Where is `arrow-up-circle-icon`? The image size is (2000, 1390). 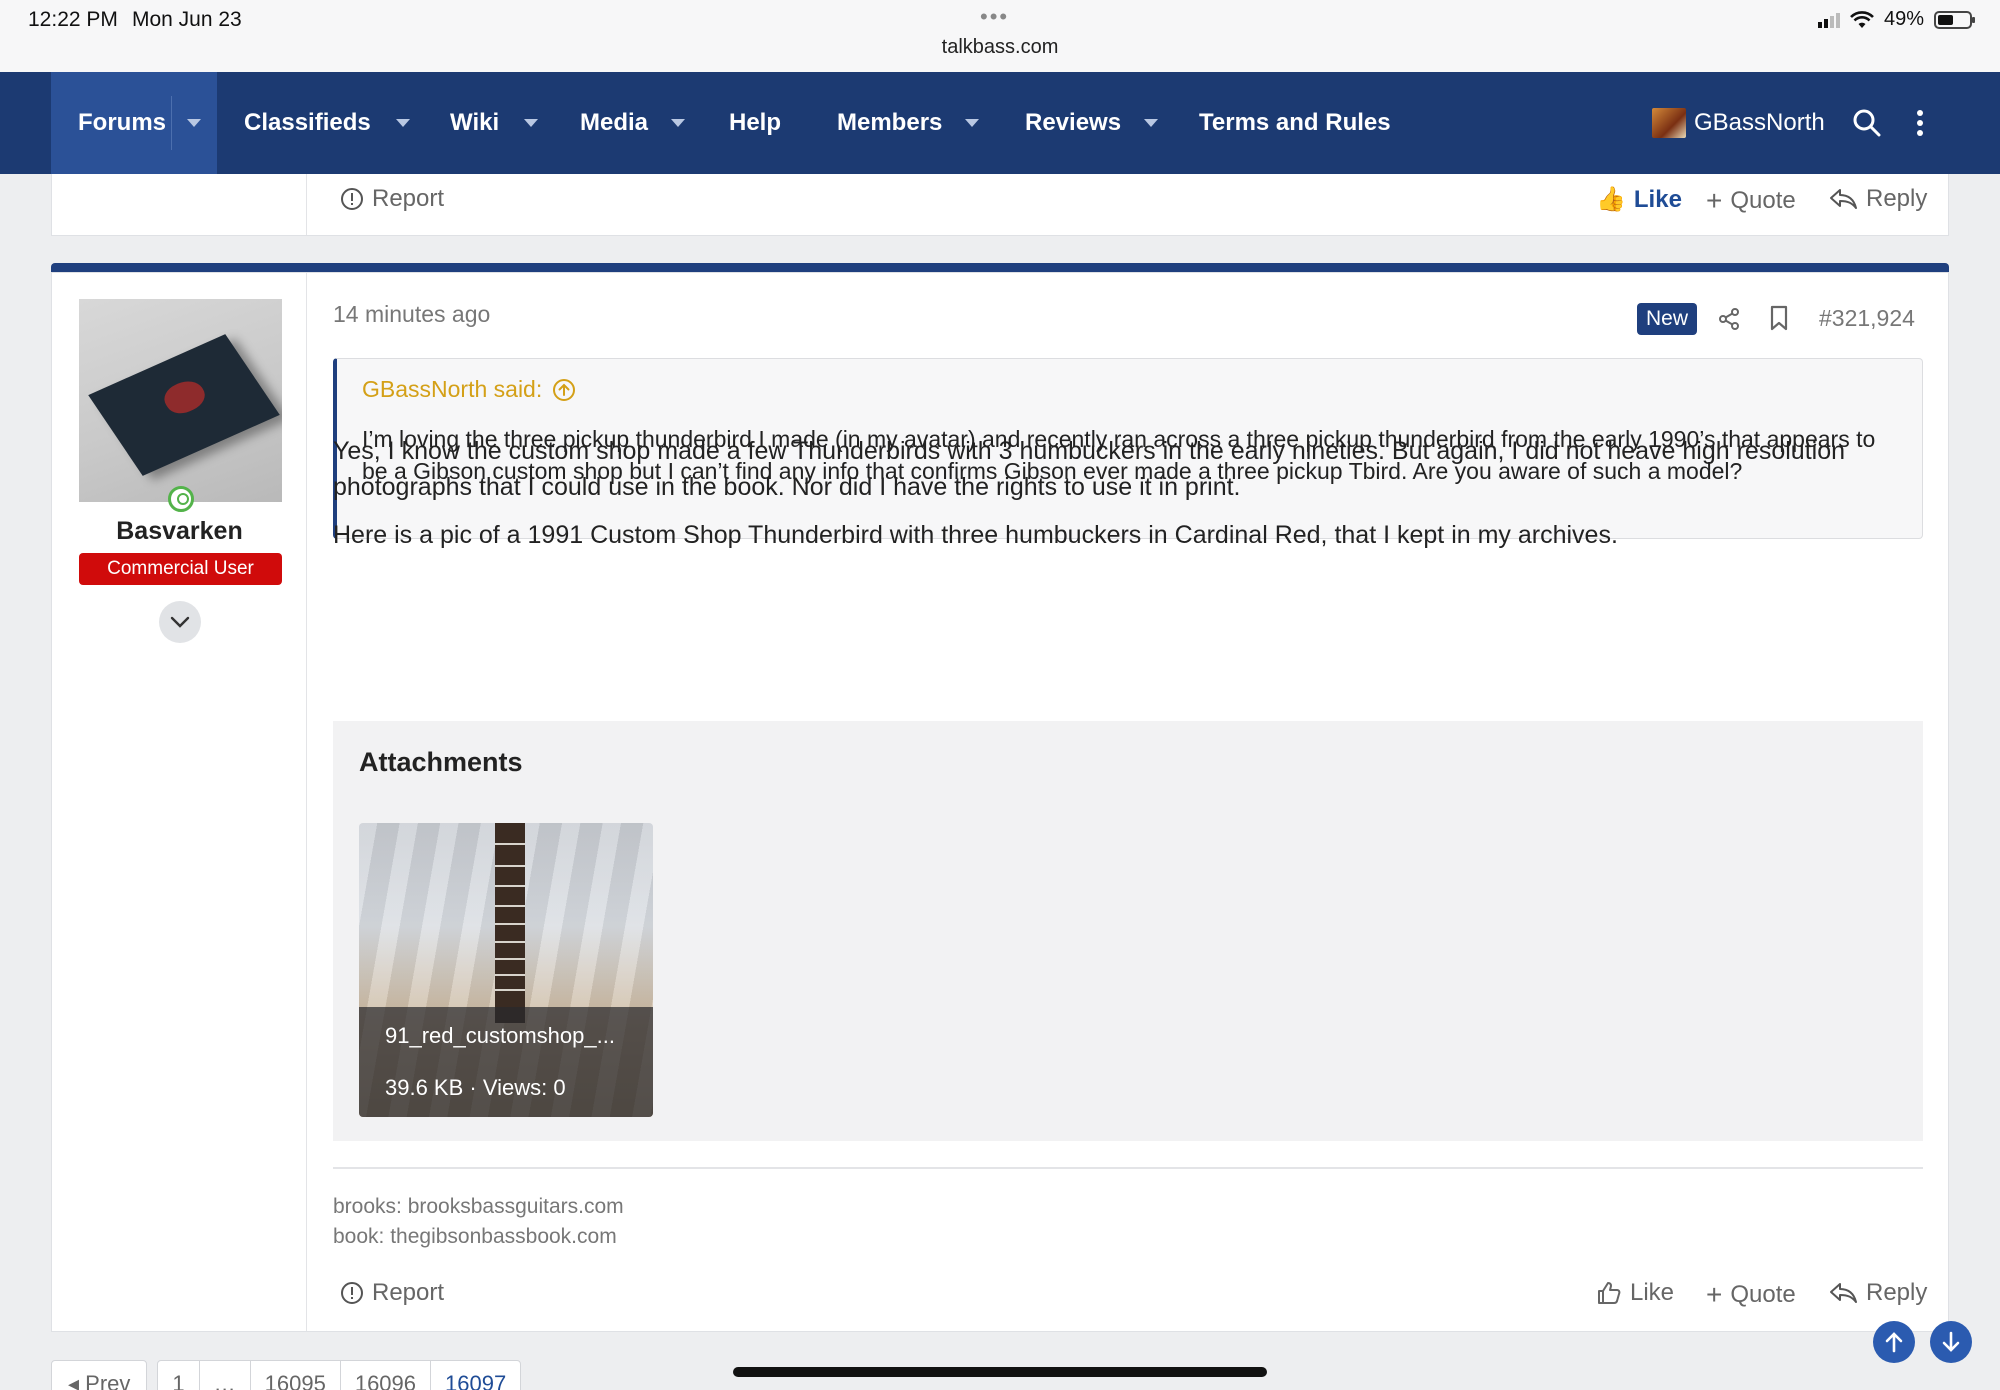 arrow-up-circle-icon is located at coordinates (564, 390).